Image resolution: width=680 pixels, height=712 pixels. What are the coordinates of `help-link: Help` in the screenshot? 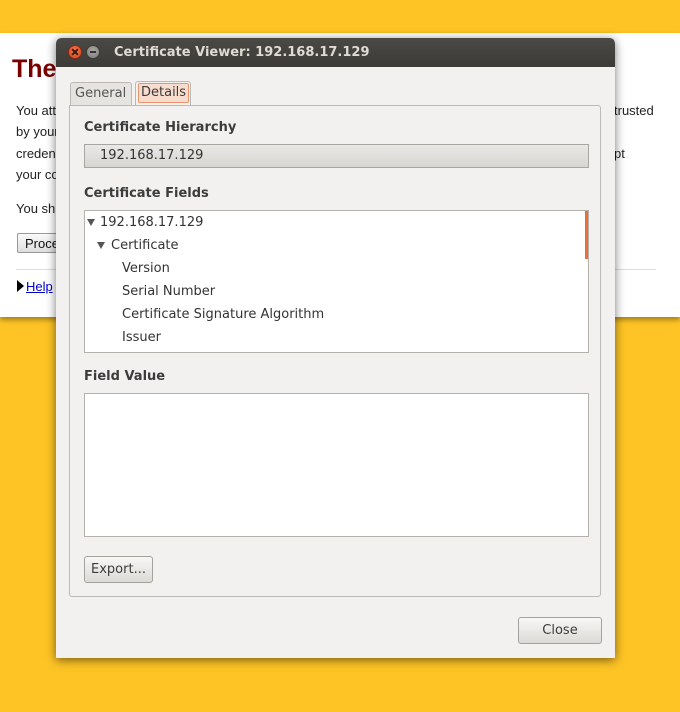 It's located at (39, 286).